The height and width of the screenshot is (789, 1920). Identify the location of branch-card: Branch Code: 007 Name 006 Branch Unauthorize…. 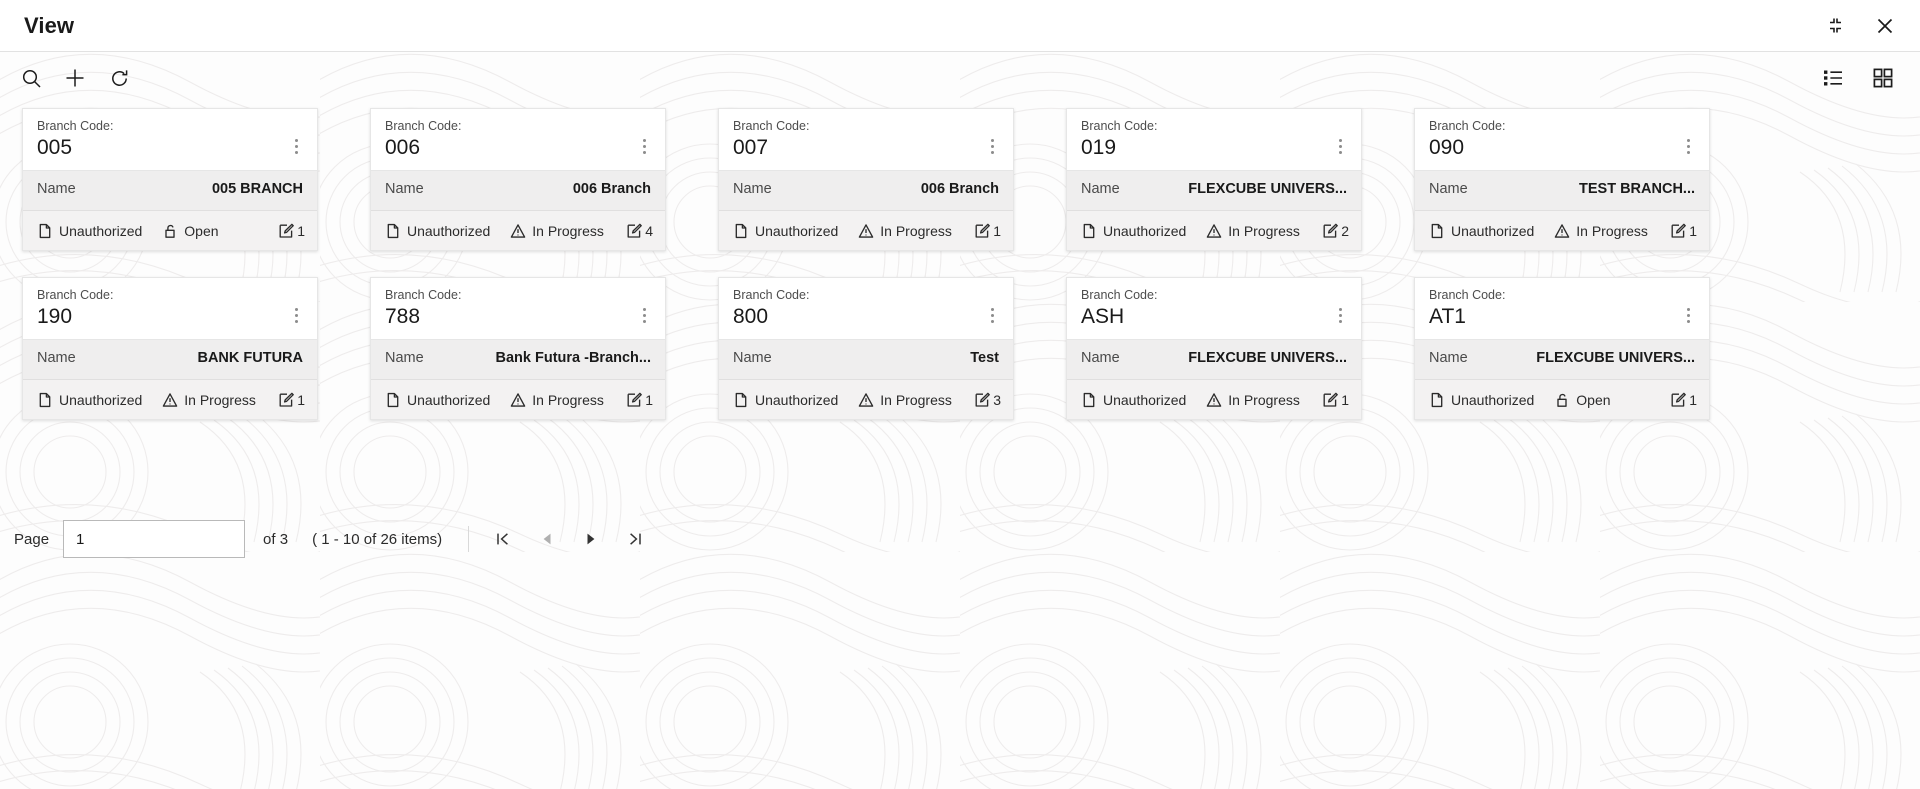
(866, 179).